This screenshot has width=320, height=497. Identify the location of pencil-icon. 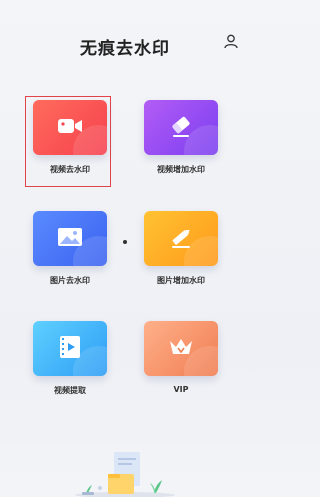
(181, 239).